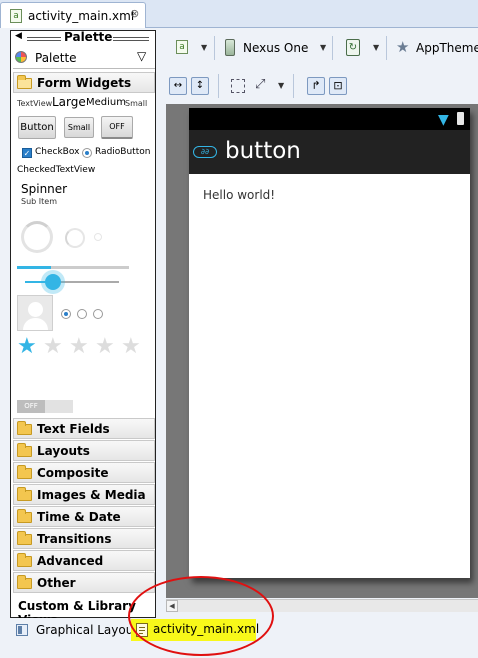 The height and width of the screenshot is (658, 478). What do you see at coordinates (84, 82) in the screenshot?
I see `category-form-widgets: Form Widgets` at bounding box center [84, 82].